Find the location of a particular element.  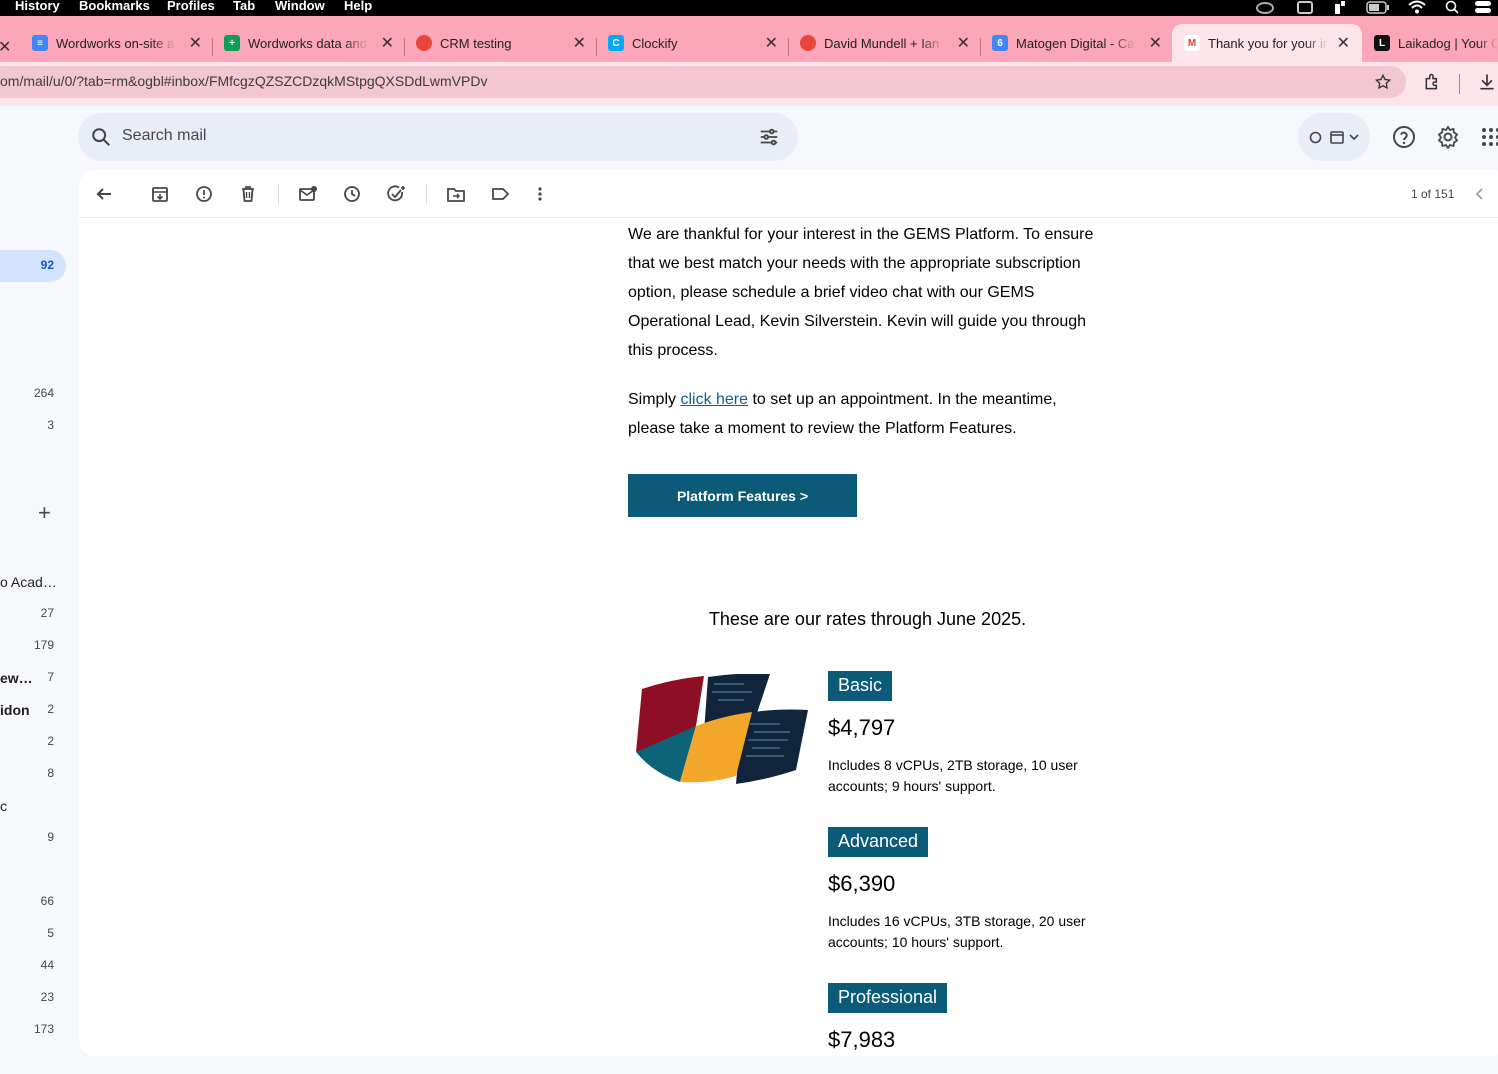

extensions-icon is located at coordinates (1433, 82).